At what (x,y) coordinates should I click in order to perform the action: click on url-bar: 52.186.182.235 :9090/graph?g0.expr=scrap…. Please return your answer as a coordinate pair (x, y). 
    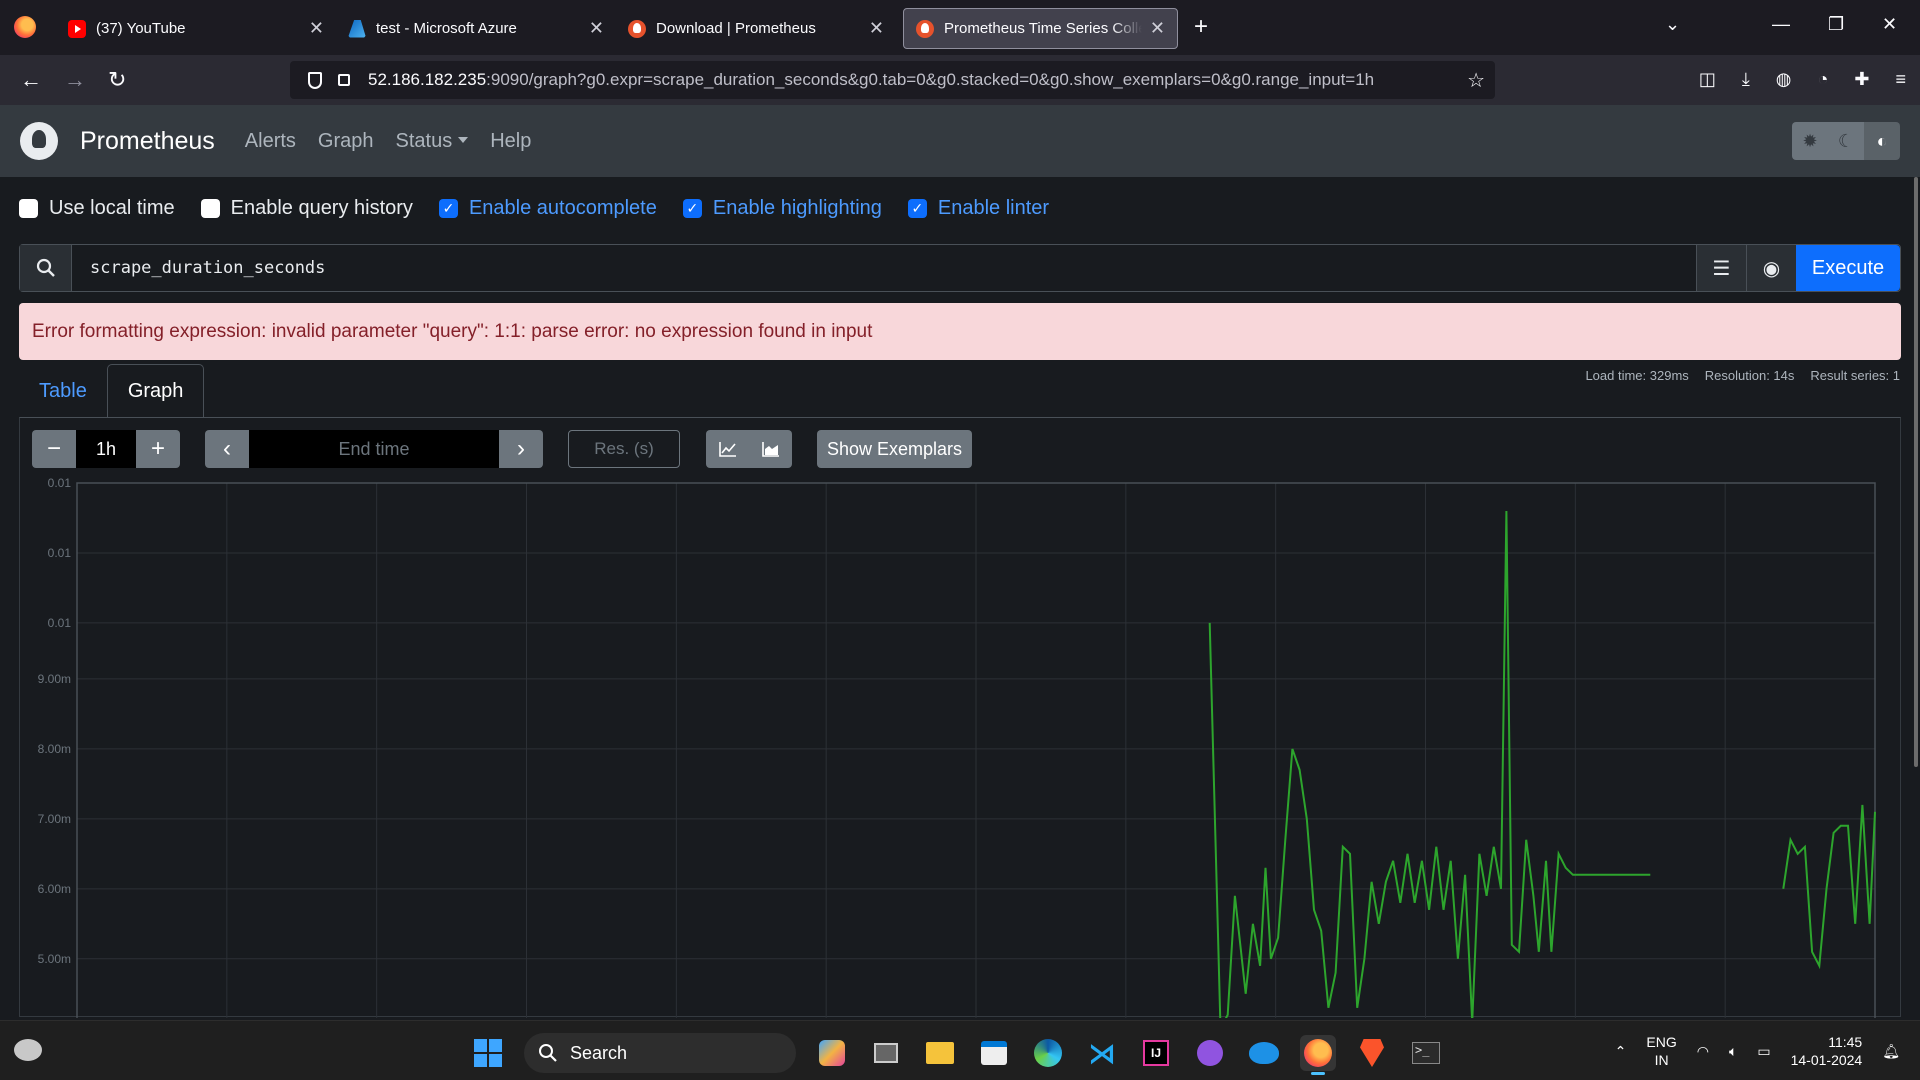
    Looking at the image, I should click on (892, 80).